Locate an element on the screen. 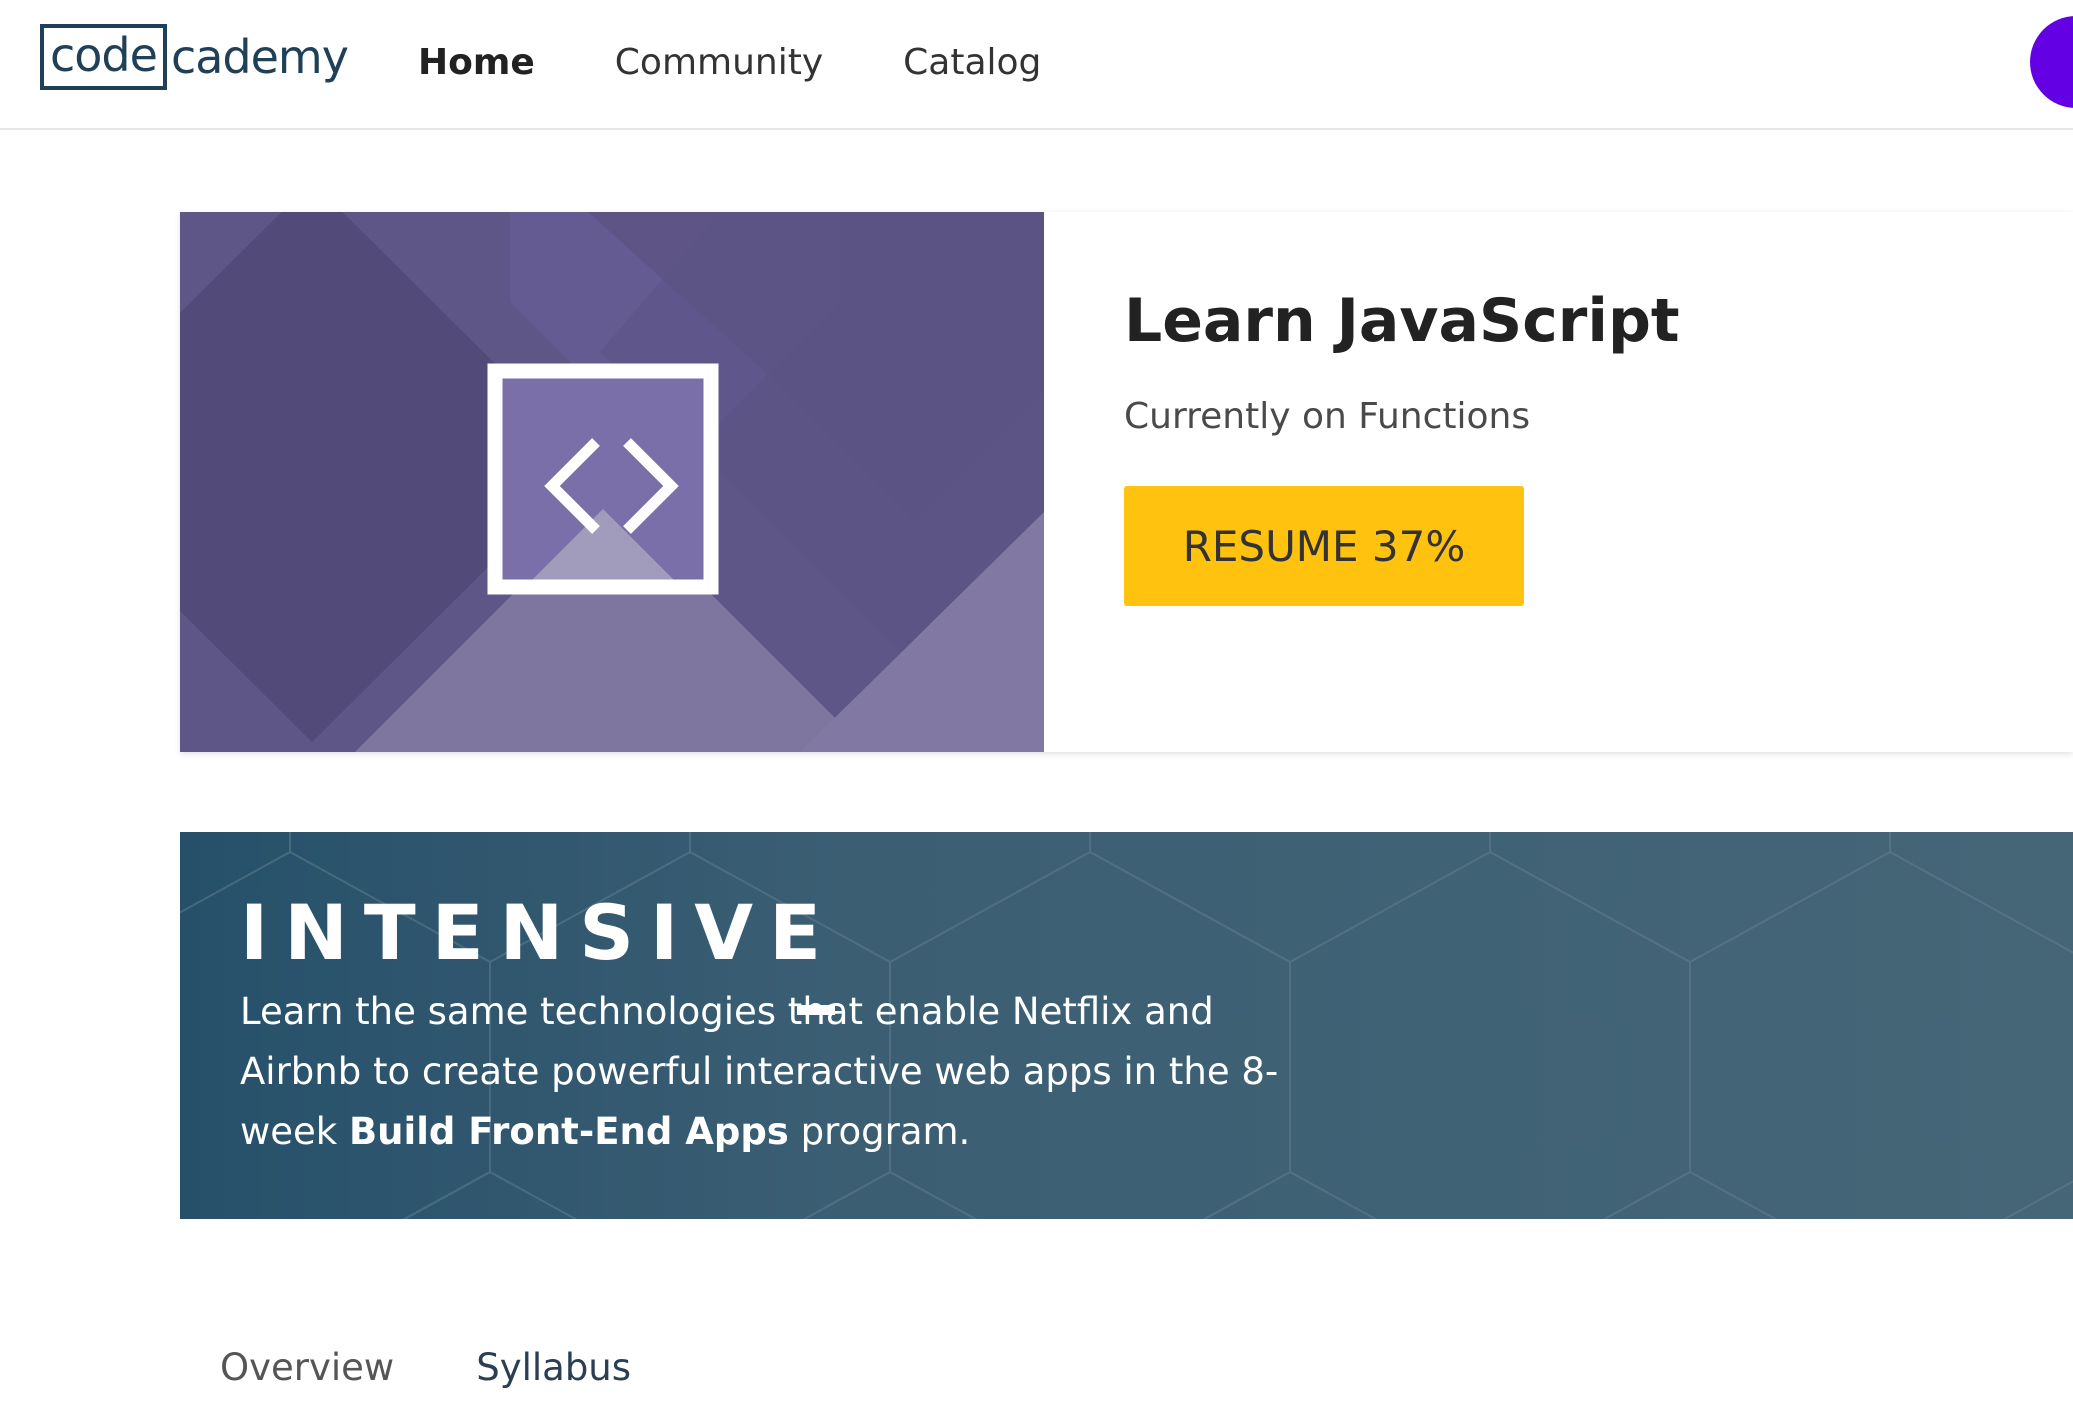  intensive-program-name: Build Front-End Apps is located at coordinates (569, 1131).